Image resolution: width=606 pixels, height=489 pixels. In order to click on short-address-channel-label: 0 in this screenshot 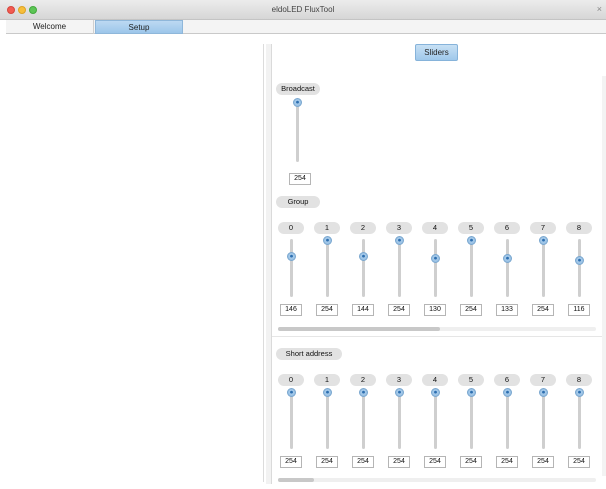, I will do `click(291, 380)`.